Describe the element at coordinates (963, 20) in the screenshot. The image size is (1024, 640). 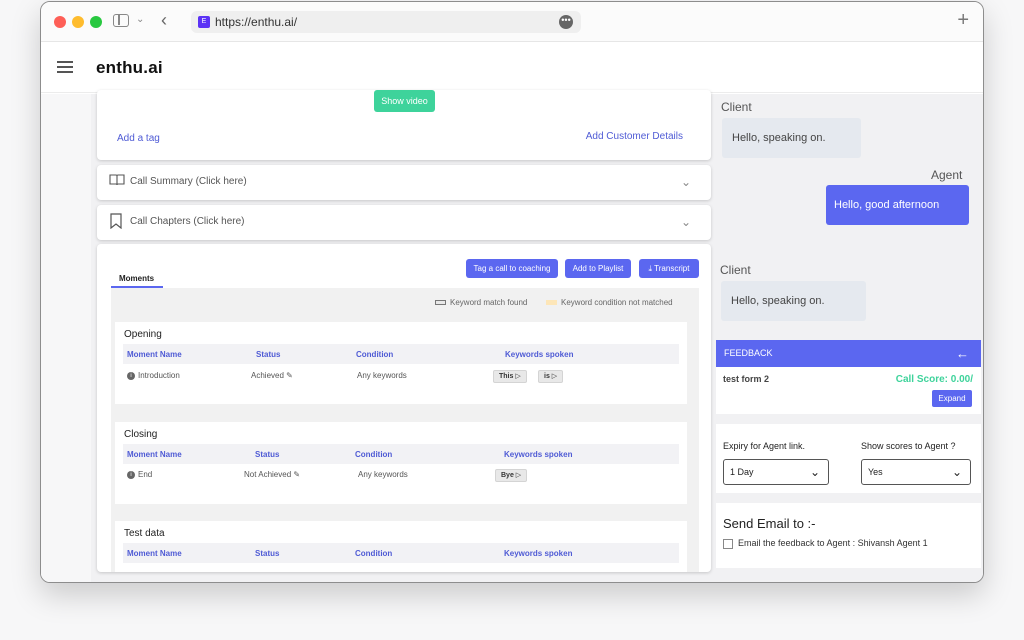
I see `new-tab-icon: +` at that location.